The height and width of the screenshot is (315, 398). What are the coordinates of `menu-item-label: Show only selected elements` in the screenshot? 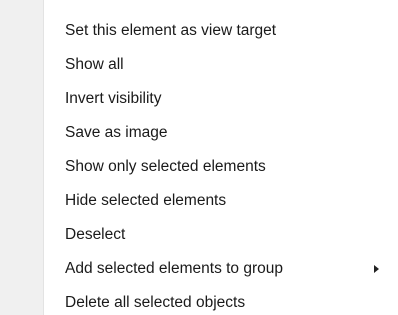 It's located at (165, 166).